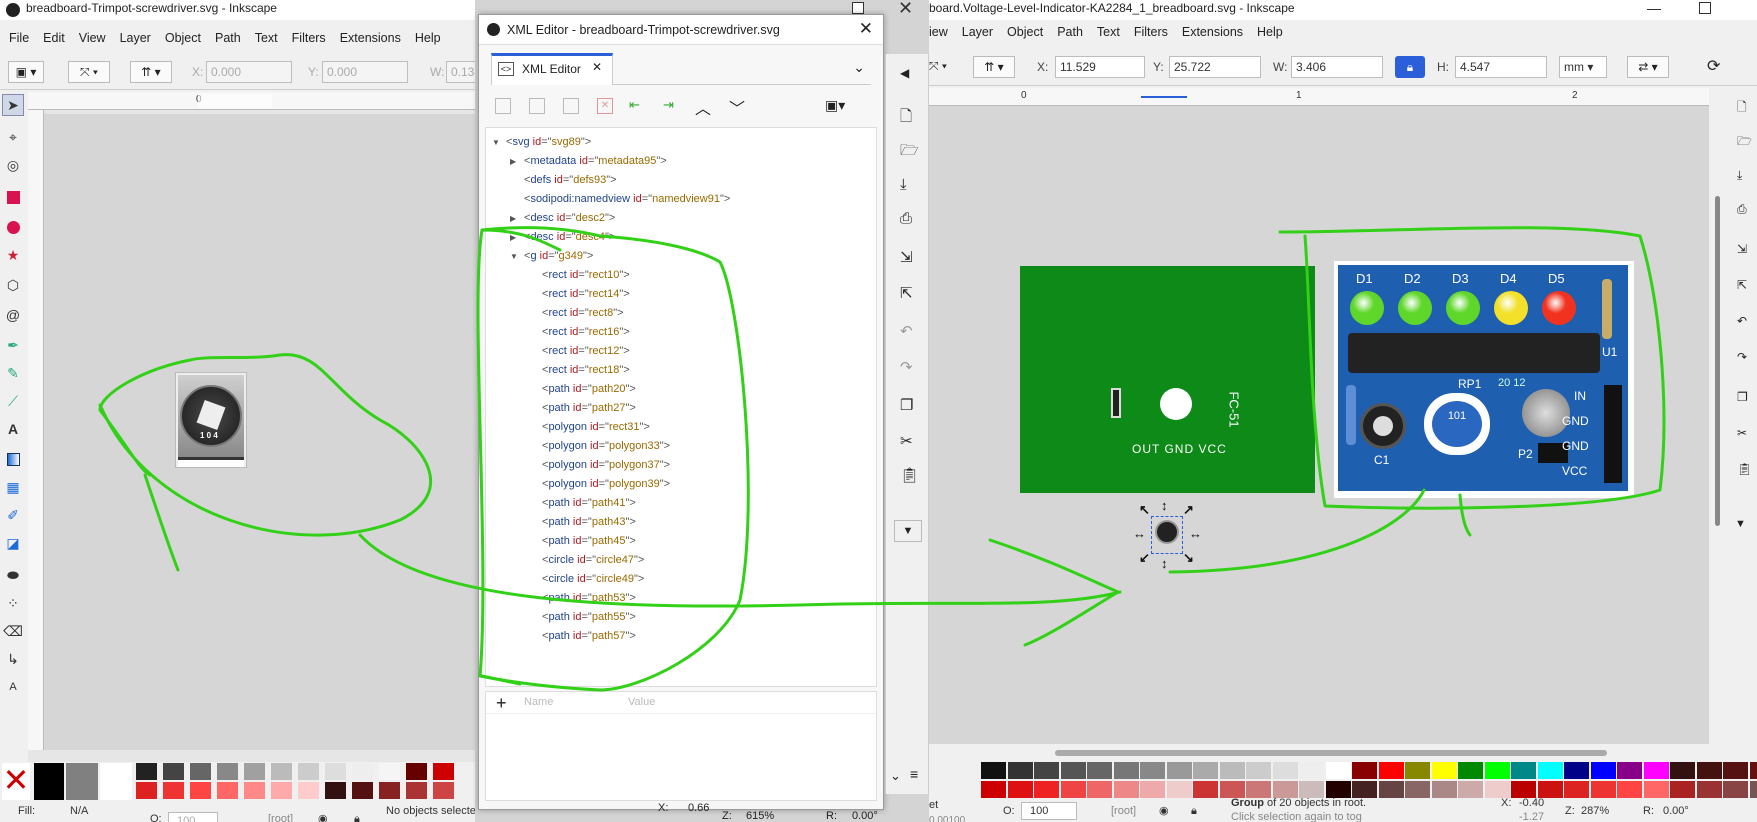 The image size is (1757, 822). What do you see at coordinates (1742, 357) in the screenshot?
I see `redo-icon: ↷` at bounding box center [1742, 357].